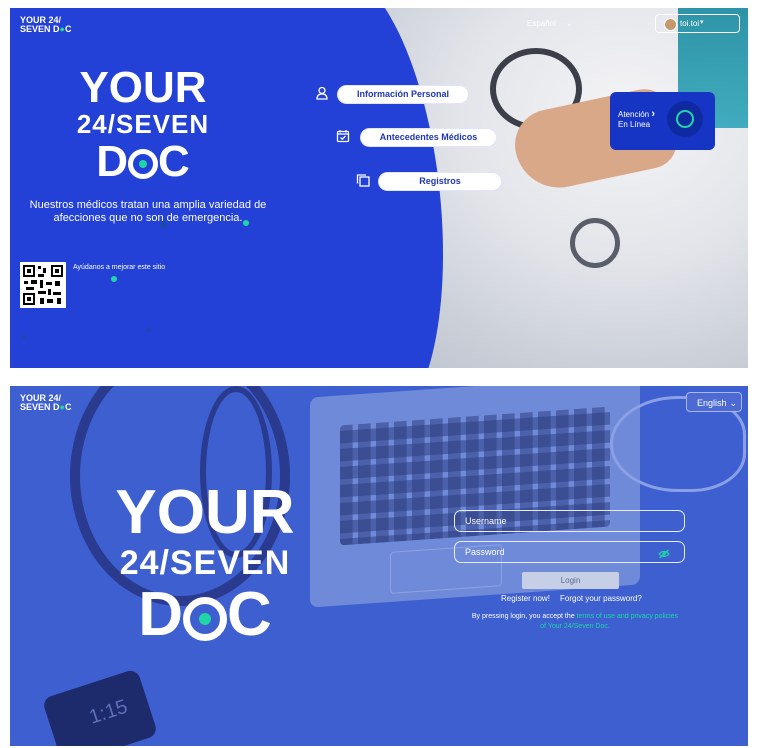 The image size is (758, 748). What do you see at coordinates (440, 181) in the screenshot?
I see `menu-records: Registros` at bounding box center [440, 181].